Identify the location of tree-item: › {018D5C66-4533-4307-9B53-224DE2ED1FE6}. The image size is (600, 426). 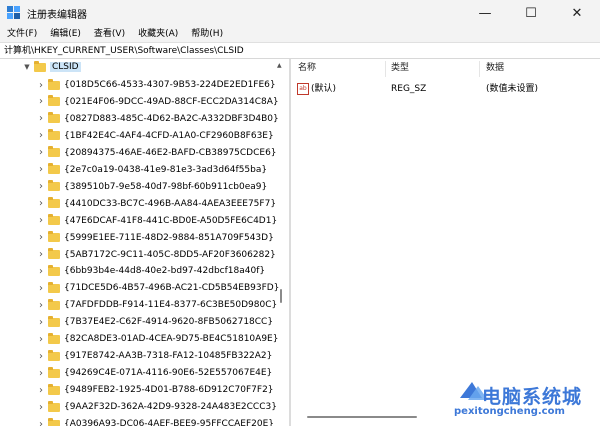
(156, 85).